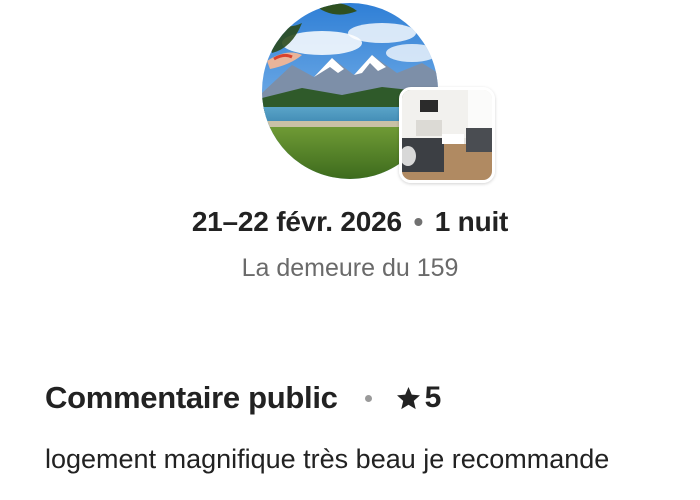 This screenshot has width=700, height=500. I want to click on rating-value: 5, so click(433, 397).